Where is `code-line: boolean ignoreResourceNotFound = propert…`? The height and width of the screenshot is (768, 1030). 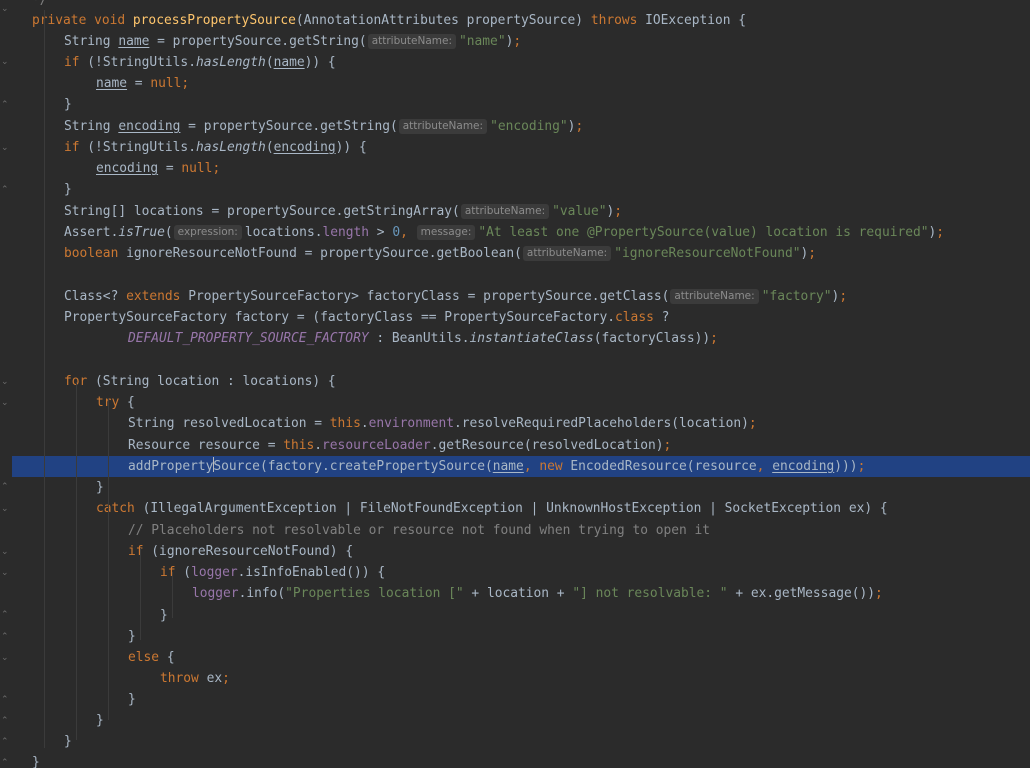 code-line: boolean ignoreResourceNotFound = propert… is located at coordinates (521, 253).